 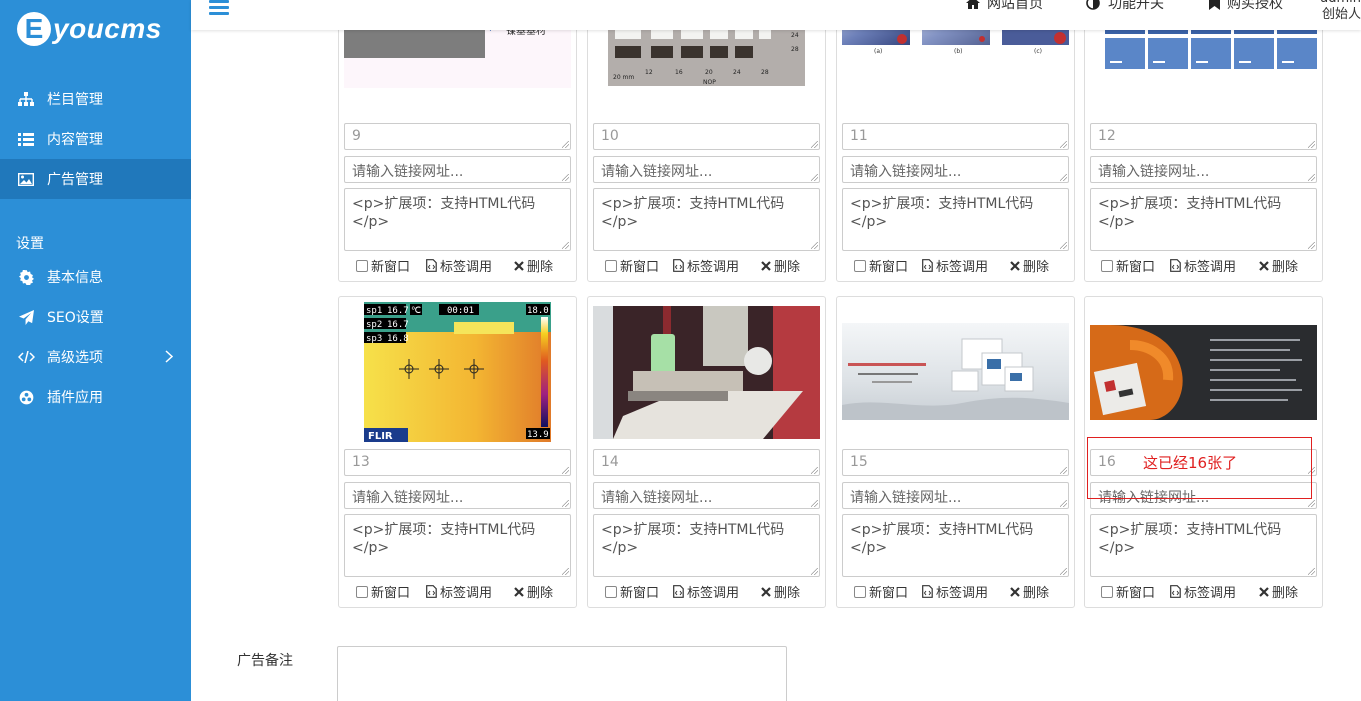 What do you see at coordinates (709, 82) in the screenshot?
I see `image-caption: NOP` at bounding box center [709, 82].